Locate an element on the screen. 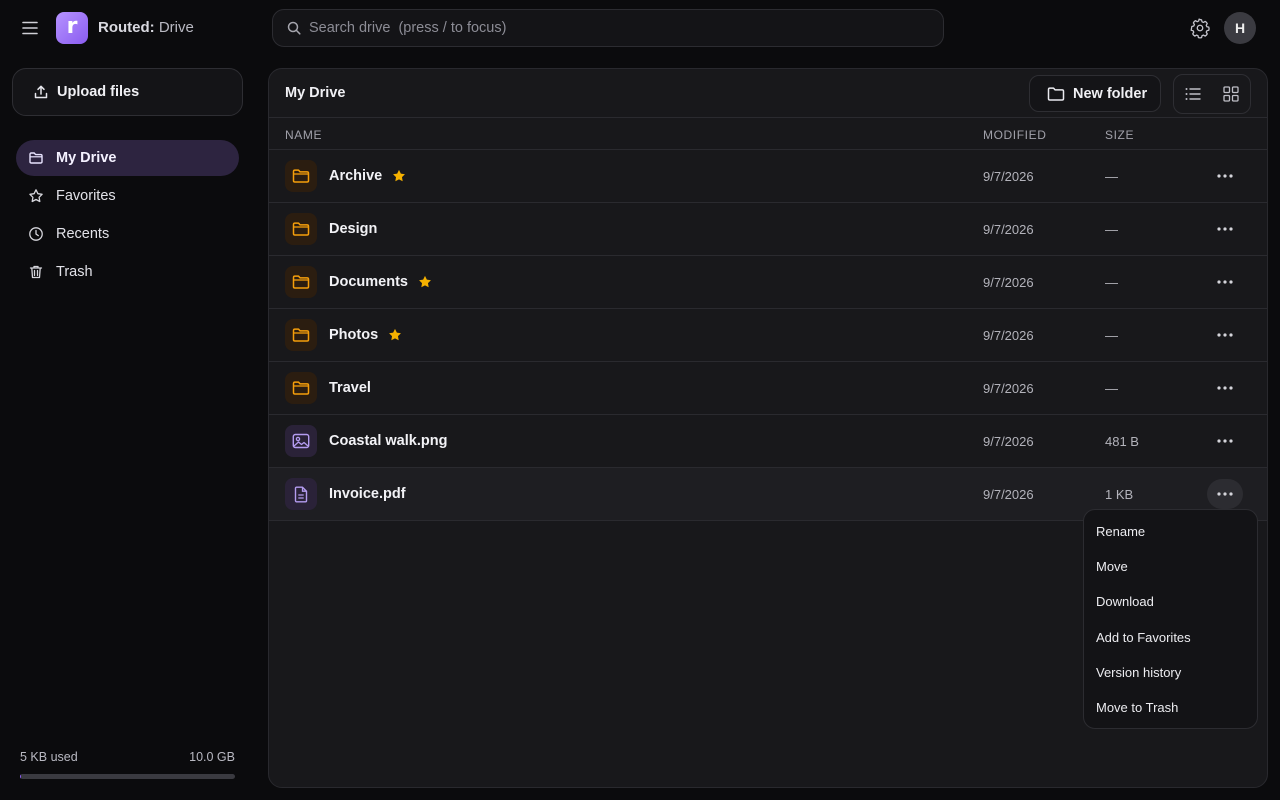  app-logo: r is located at coordinates (72, 28).